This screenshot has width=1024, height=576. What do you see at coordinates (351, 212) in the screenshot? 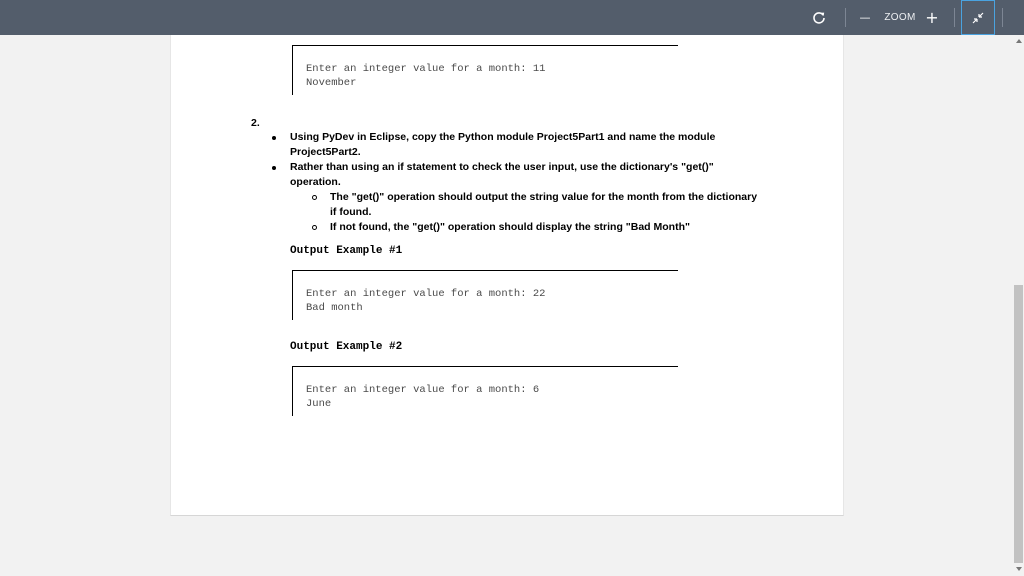
I see `sub-bullet-line: if found.` at bounding box center [351, 212].